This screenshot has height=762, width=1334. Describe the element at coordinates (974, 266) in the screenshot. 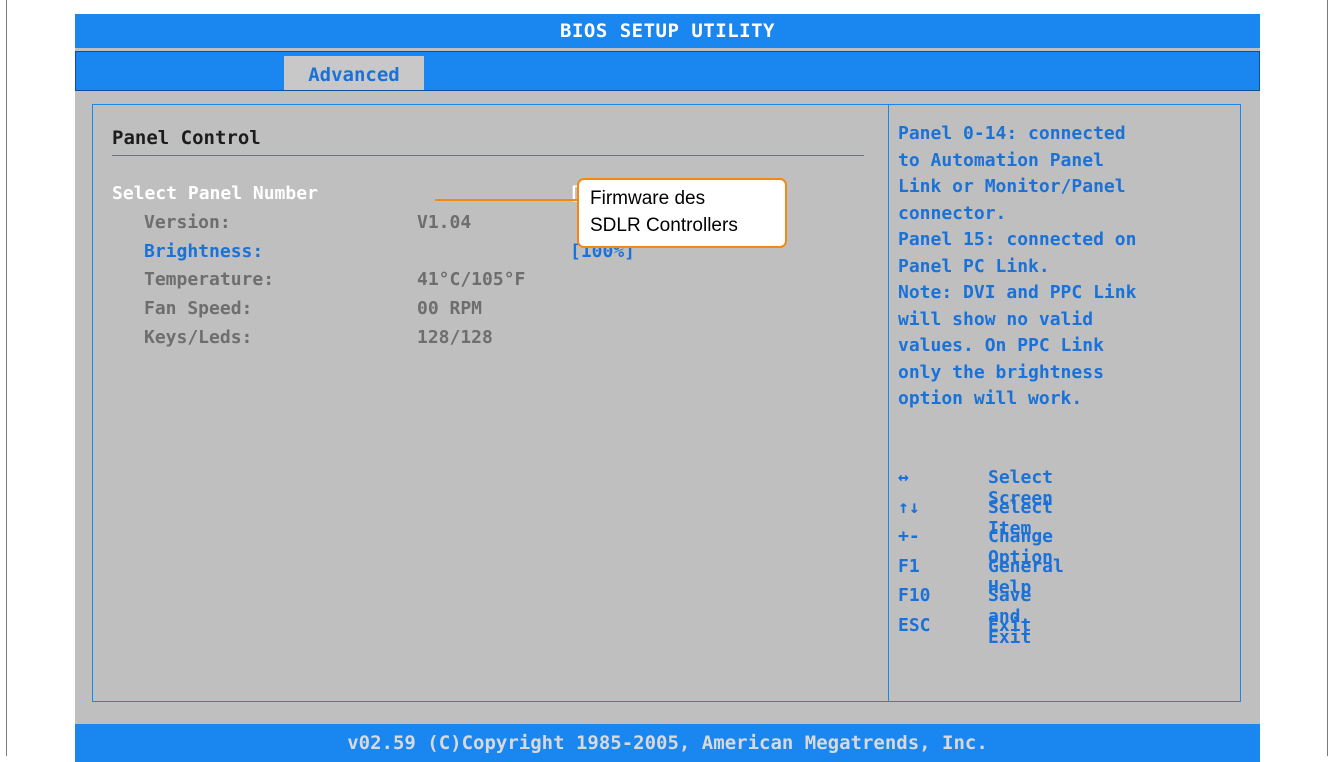

I see `help-line: Panel PC Link.` at that location.